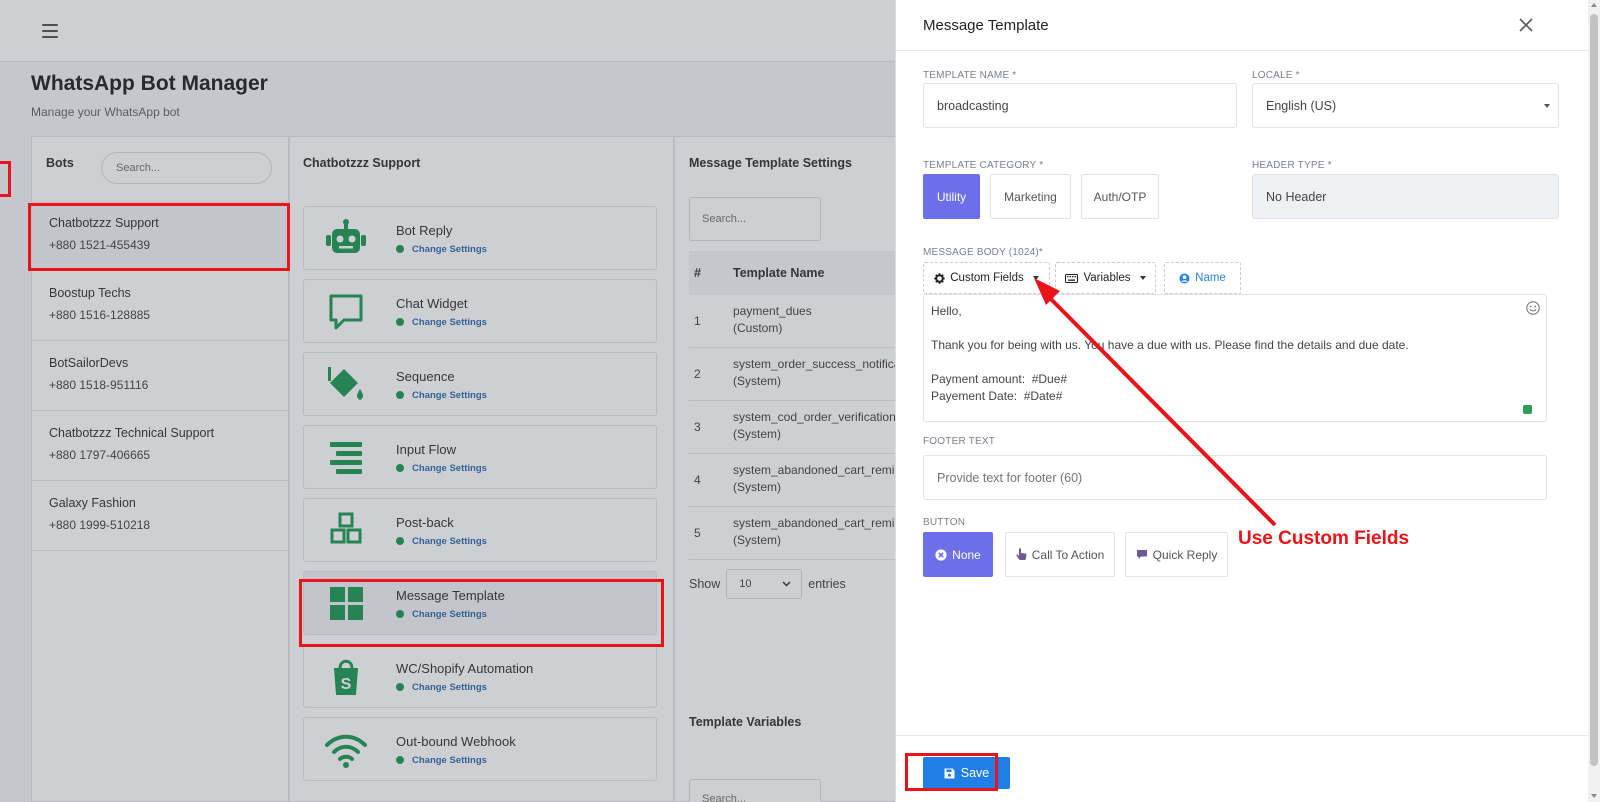 This screenshot has height=802, width=1600. Describe the element at coordinates (1210, 278) in the screenshot. I see `name-label: Name` at that location.